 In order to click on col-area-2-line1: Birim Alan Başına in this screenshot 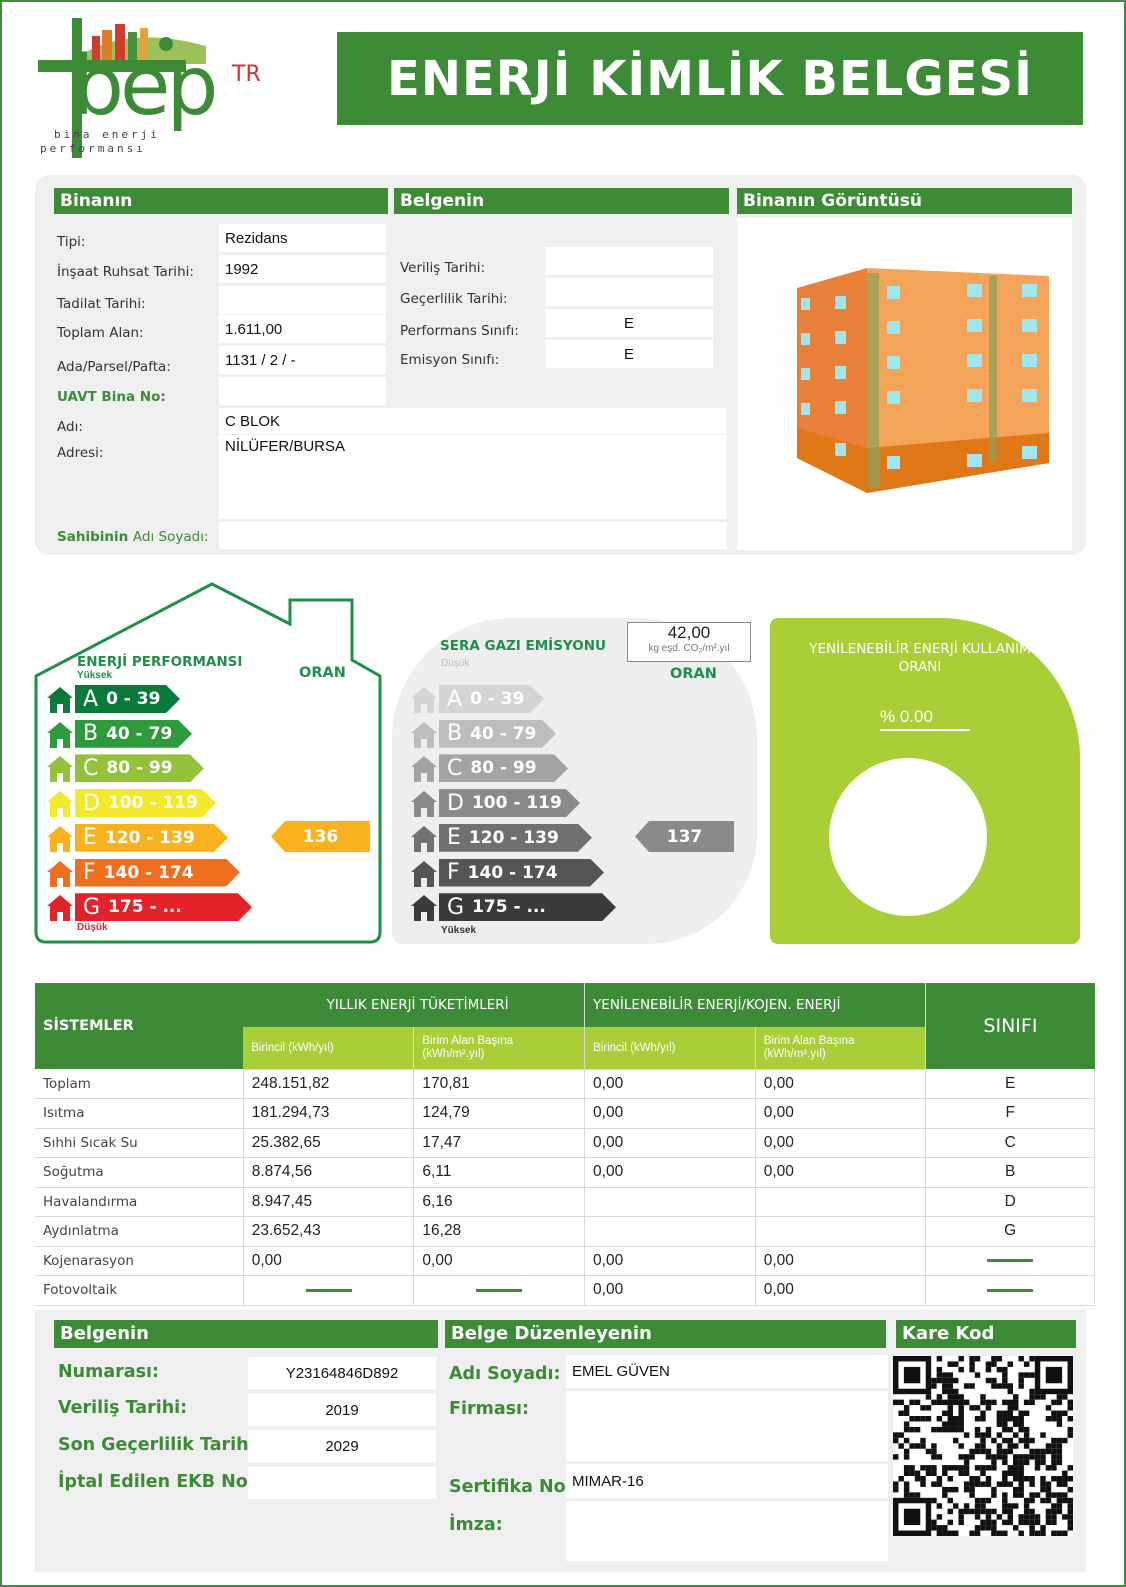, I will do `click(809, 1040)`.